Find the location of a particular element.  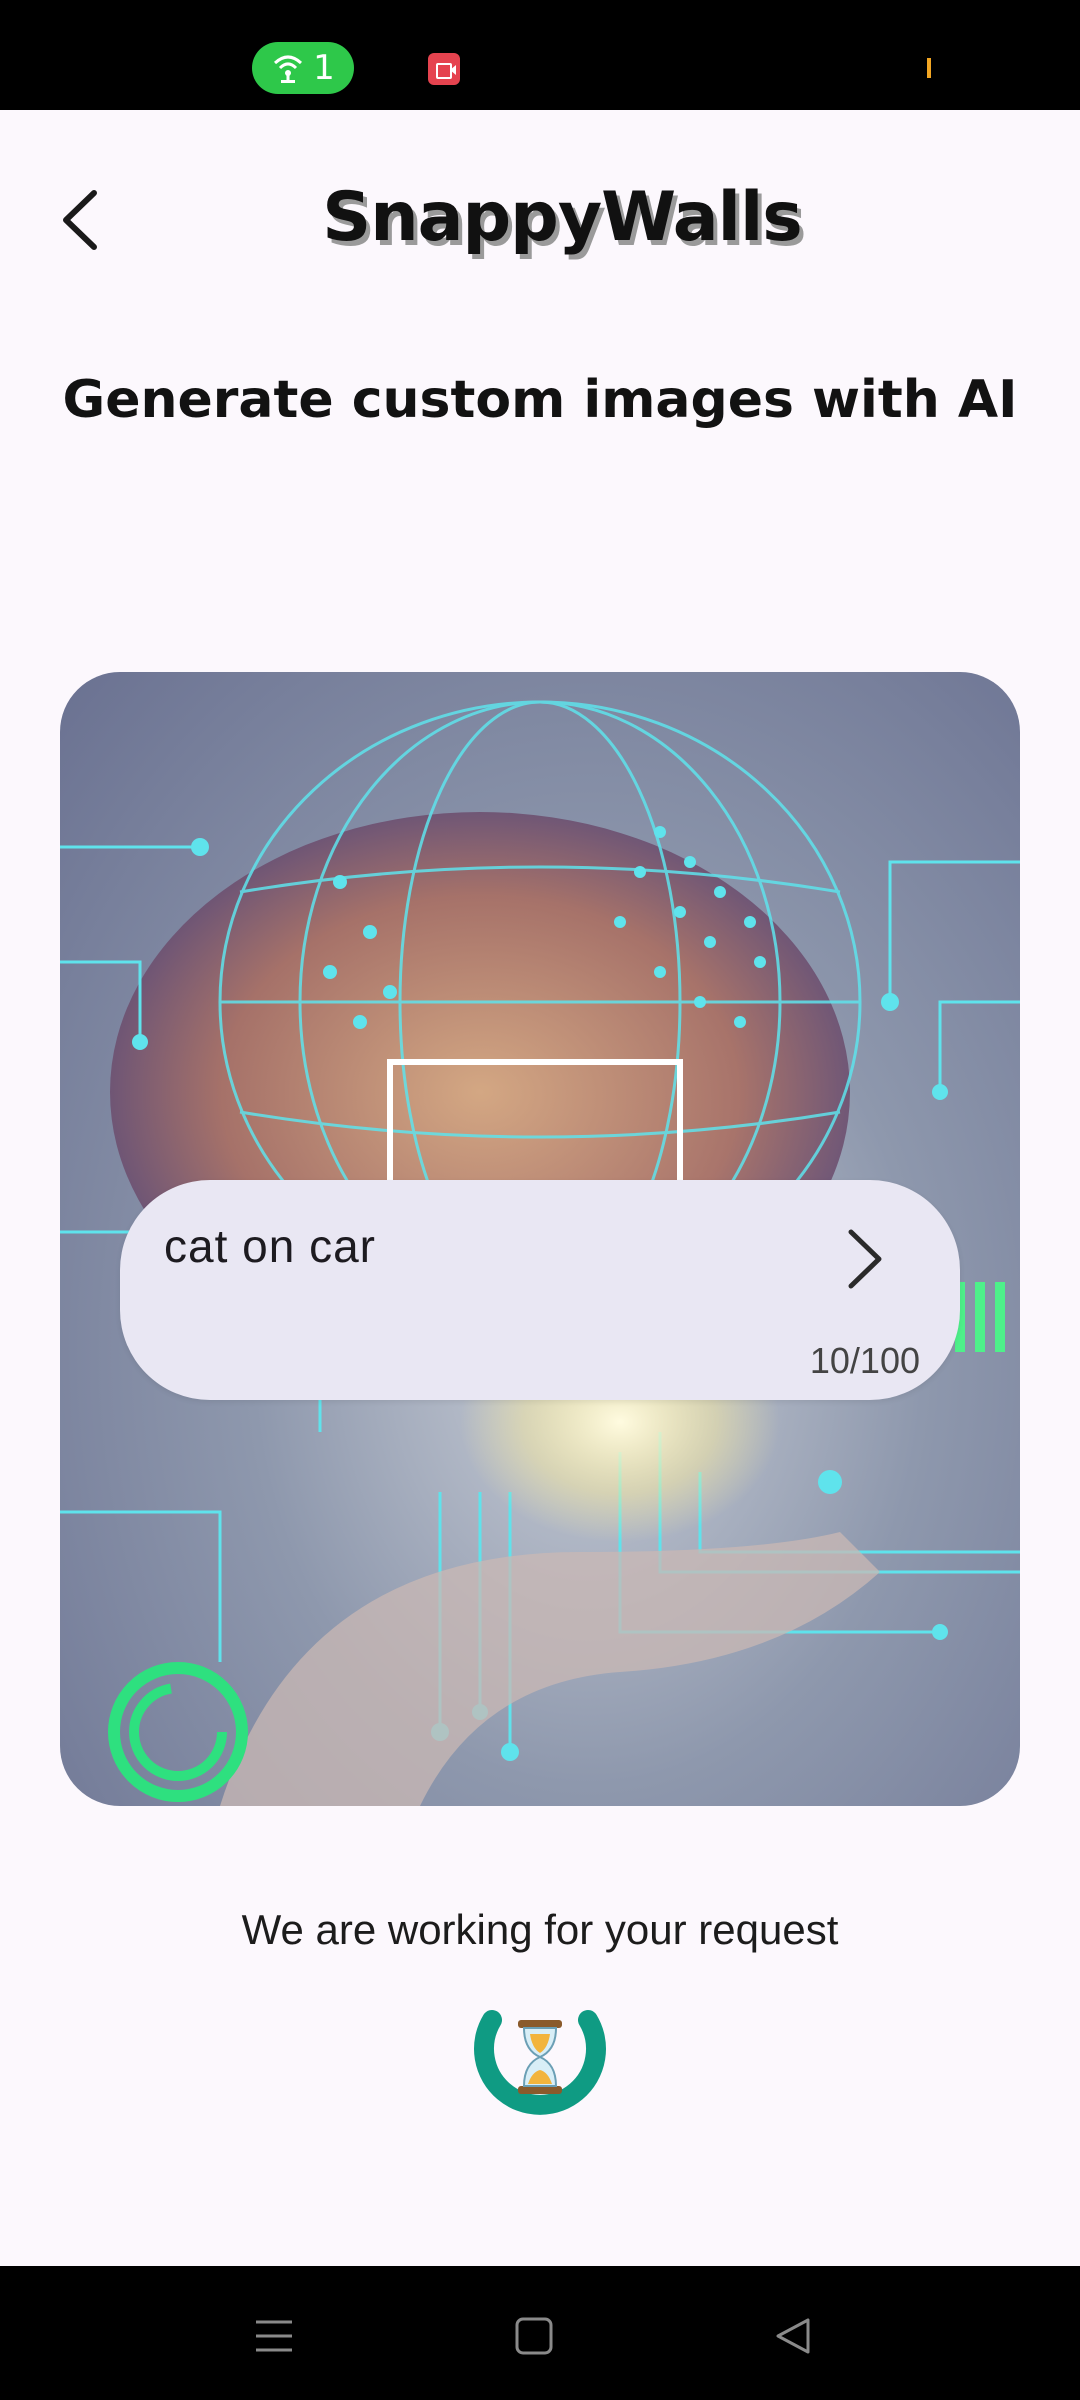

hotspot-indicator: 1 is located at coordinates (303, 68).